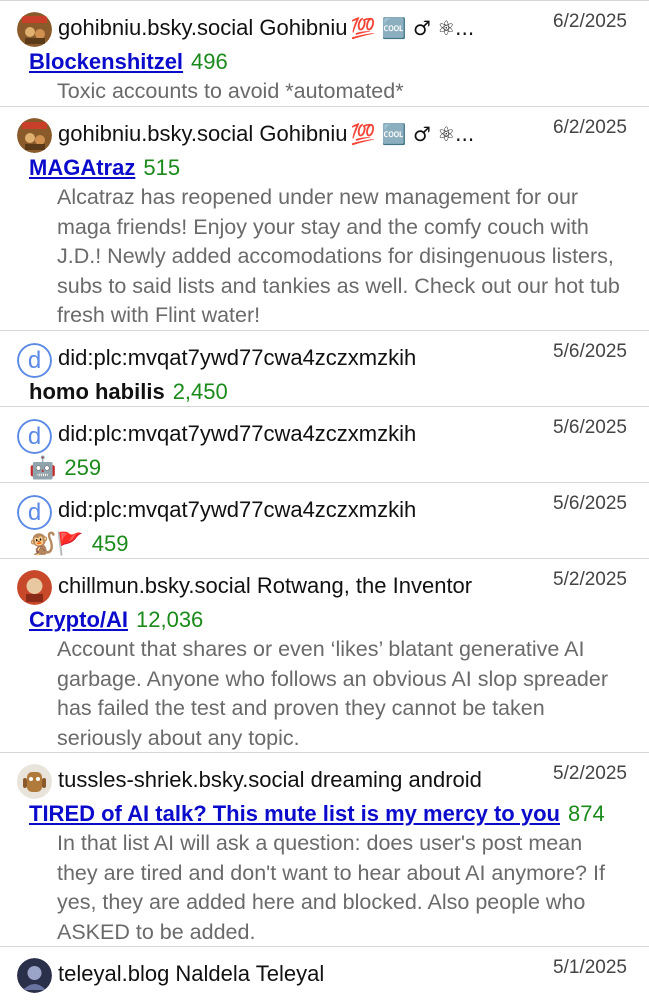 The image size is (649, 1000). Describe the element at coordinates (82, 167) in the screenshot. I see `list-title-link: MAGAtraz` at that location.